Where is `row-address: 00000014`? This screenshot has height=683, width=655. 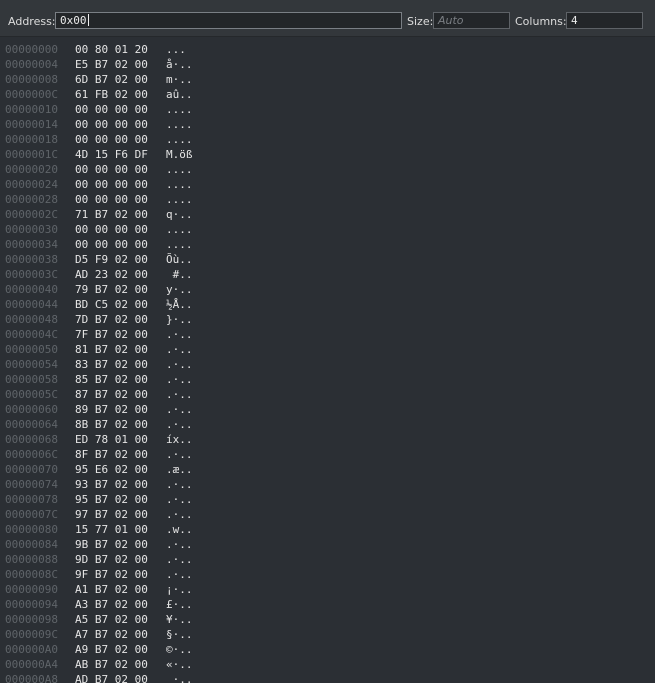
row-address: 00000014 is located at coordinates (31, 124).